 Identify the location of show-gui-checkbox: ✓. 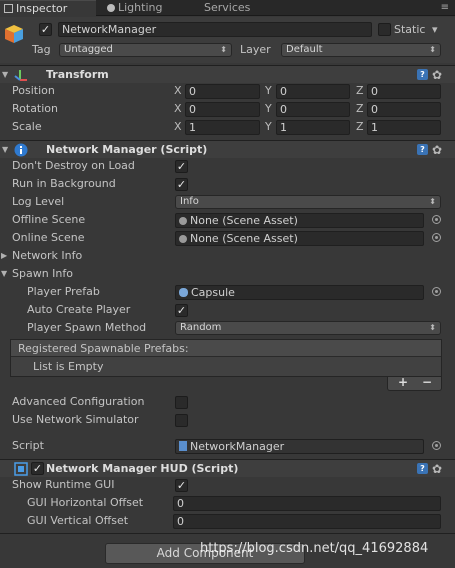
(181, 485).